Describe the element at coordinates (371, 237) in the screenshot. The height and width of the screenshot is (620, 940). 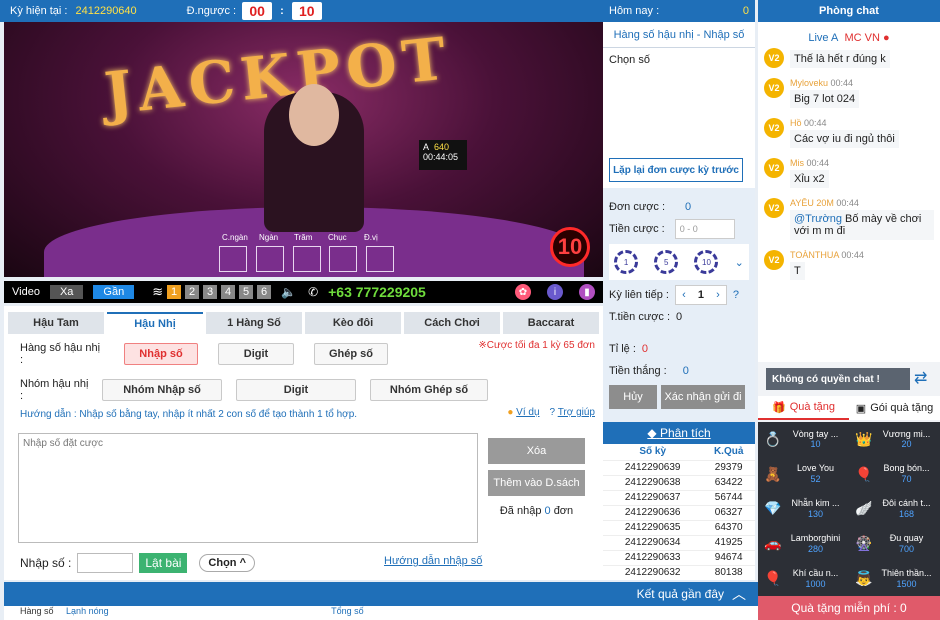
I see `table-label: Đ.vị` at that location.